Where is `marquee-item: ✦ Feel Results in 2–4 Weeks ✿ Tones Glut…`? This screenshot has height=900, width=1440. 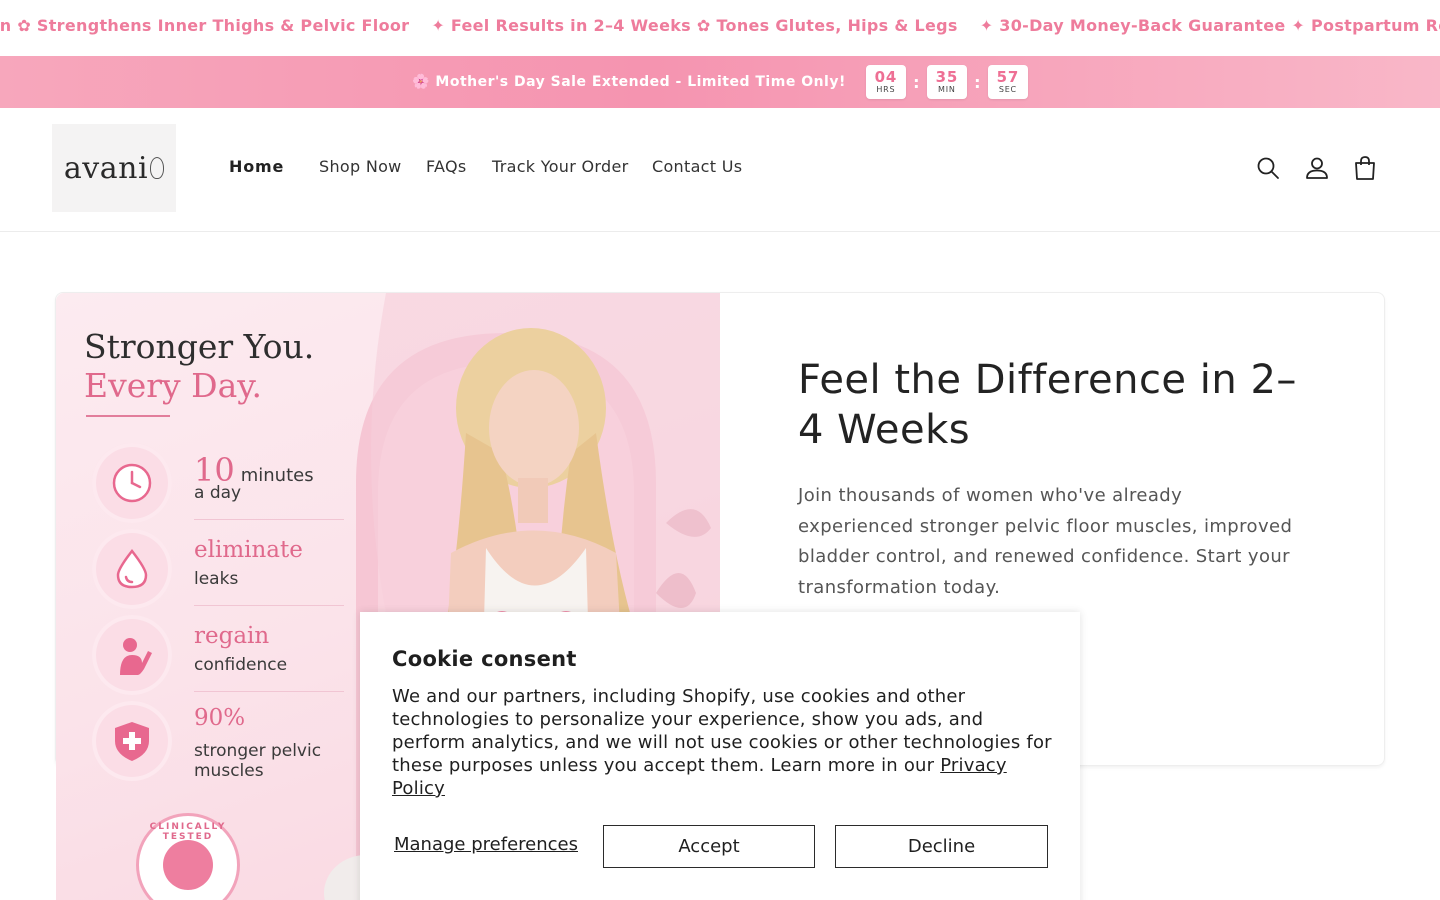 marquee-item: ✦ Feel Results in 2–4 Weeks ✿ Tones Glut… is located at coordinates (694, 25).